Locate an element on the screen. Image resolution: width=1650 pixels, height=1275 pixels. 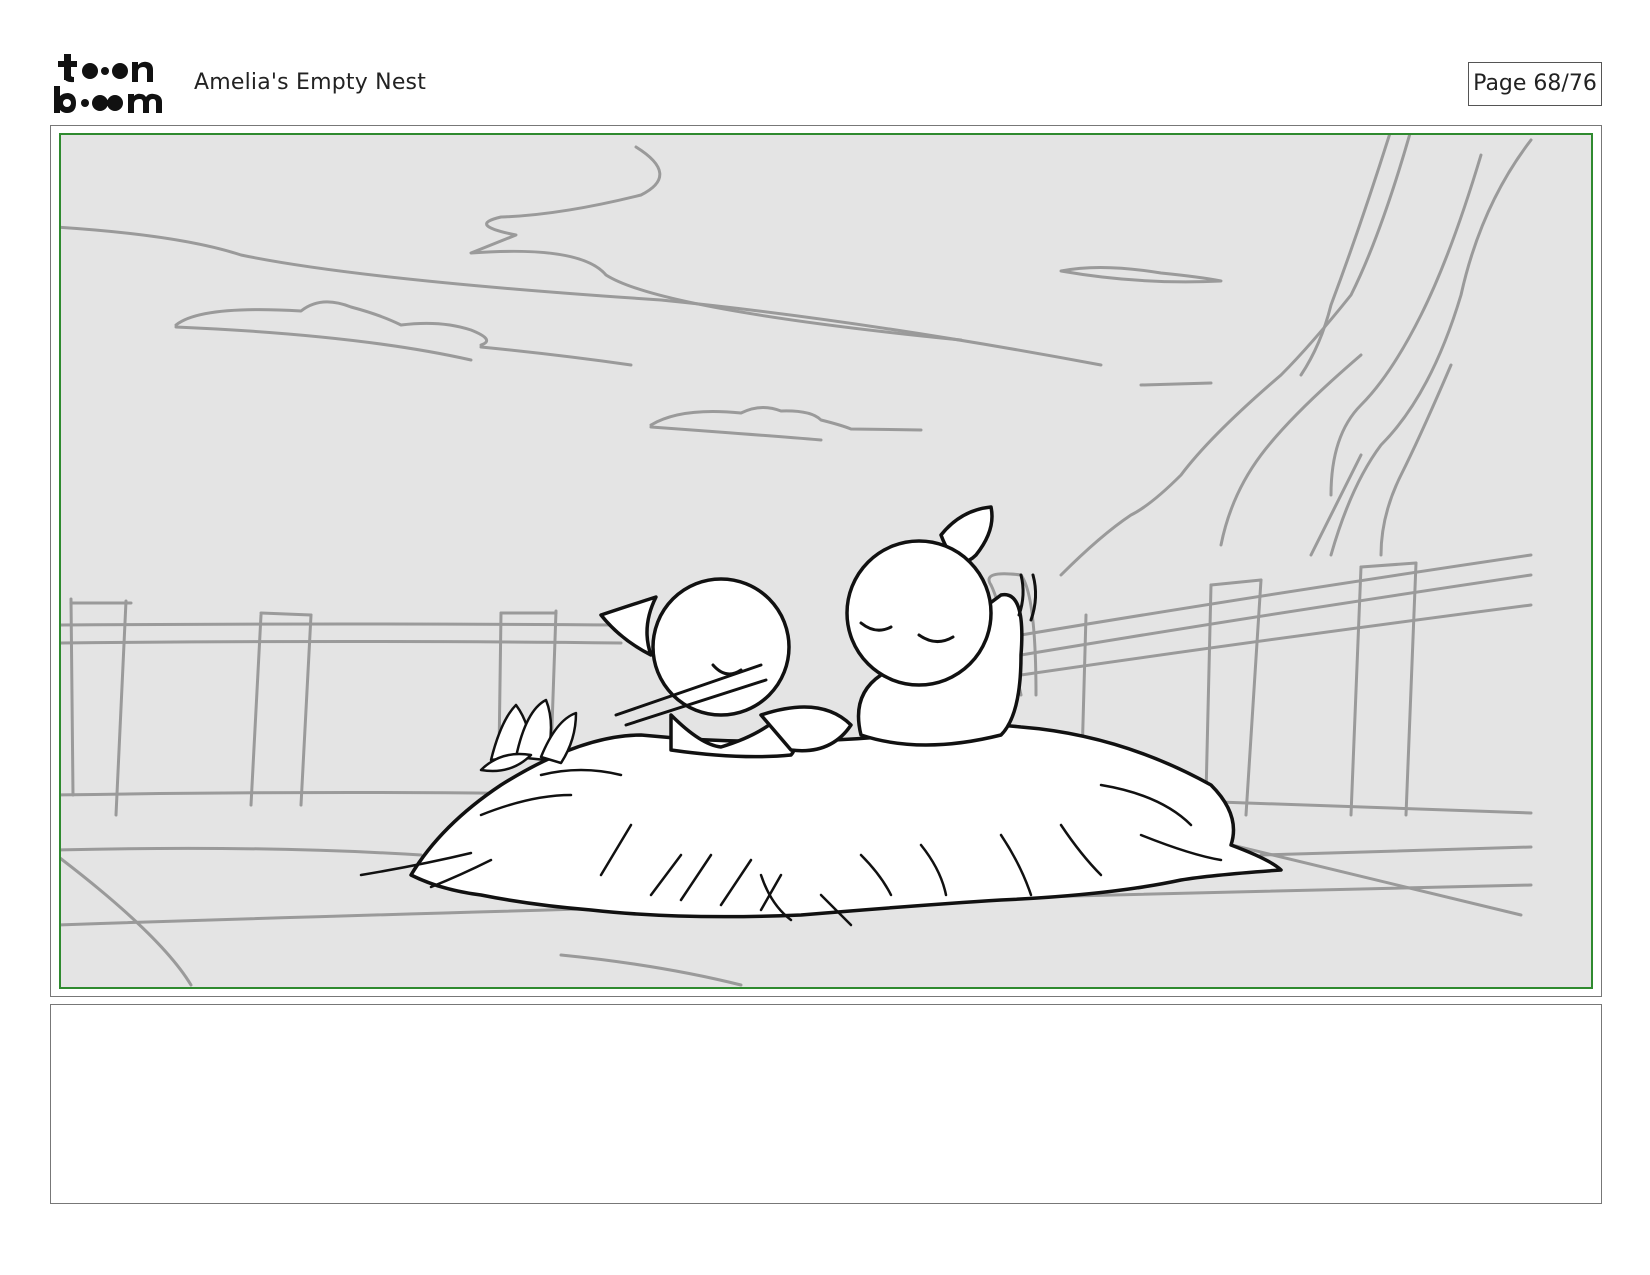
page-header: Amelia's Empty Nest Page 68/76 is located at coordinates (825, 62).